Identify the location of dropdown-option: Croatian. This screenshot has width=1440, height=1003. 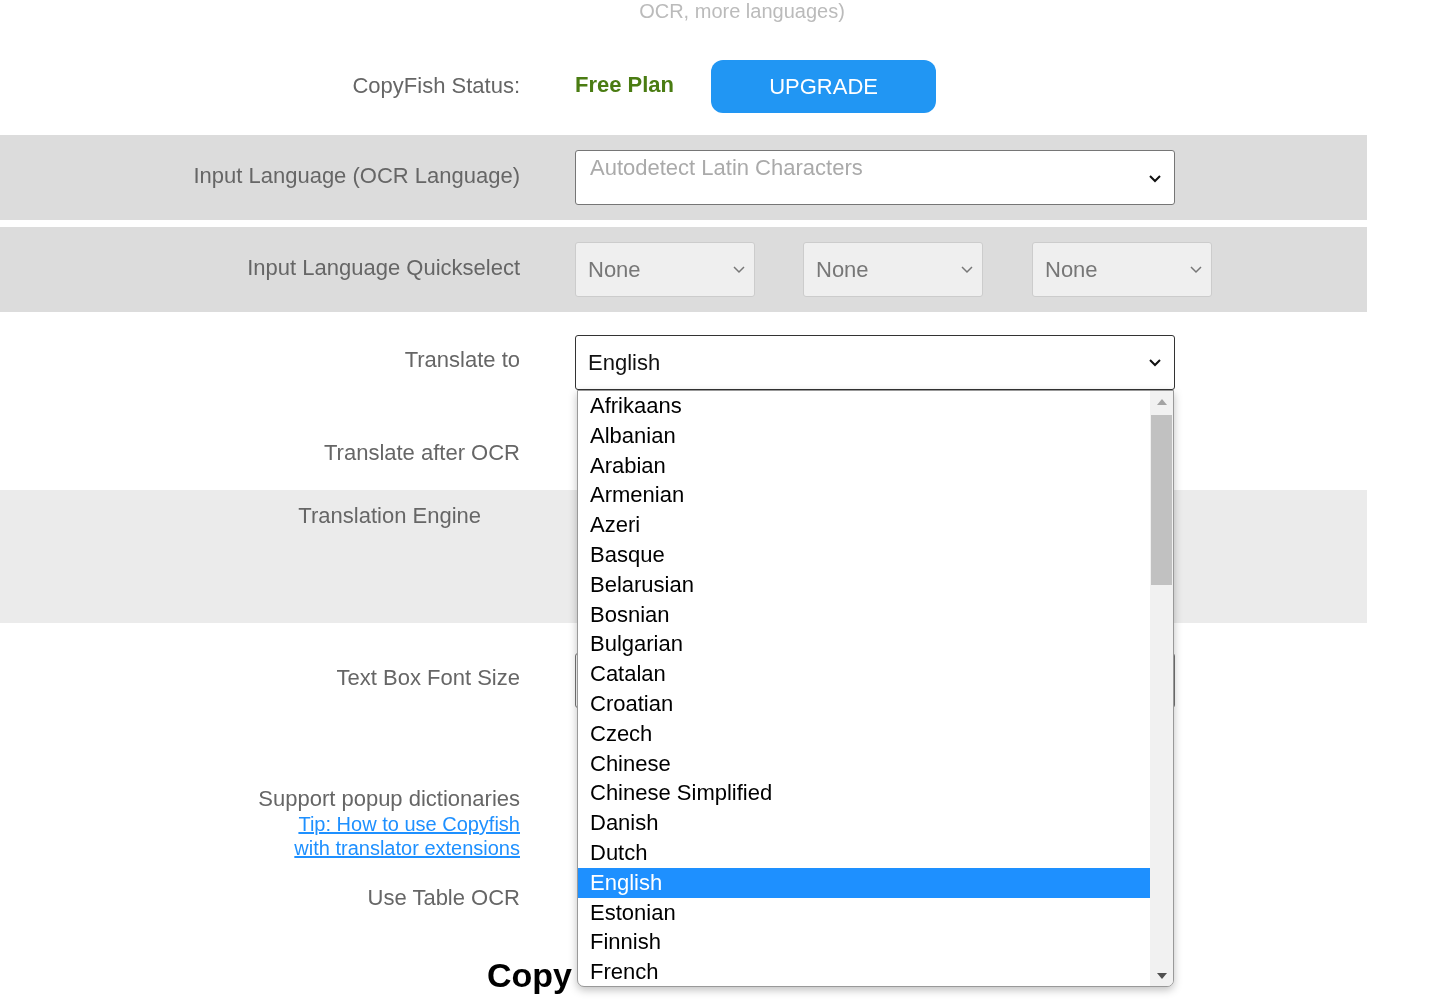
(864, 703).